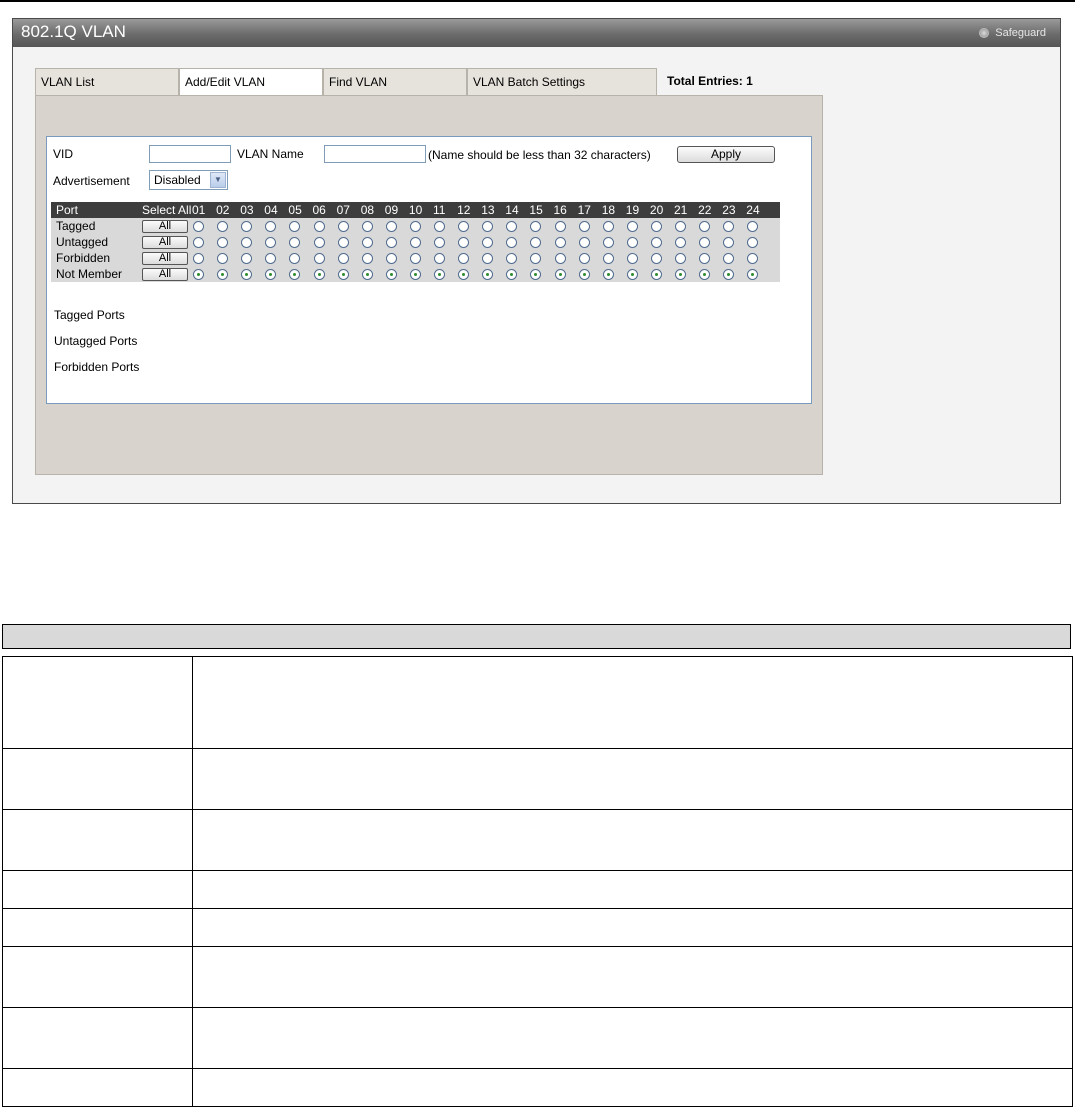 This screenshot has width=1075, height=1107. I want to click on tab-add-edit-vlan: Add/Edit VLAN, so click(251, 82).